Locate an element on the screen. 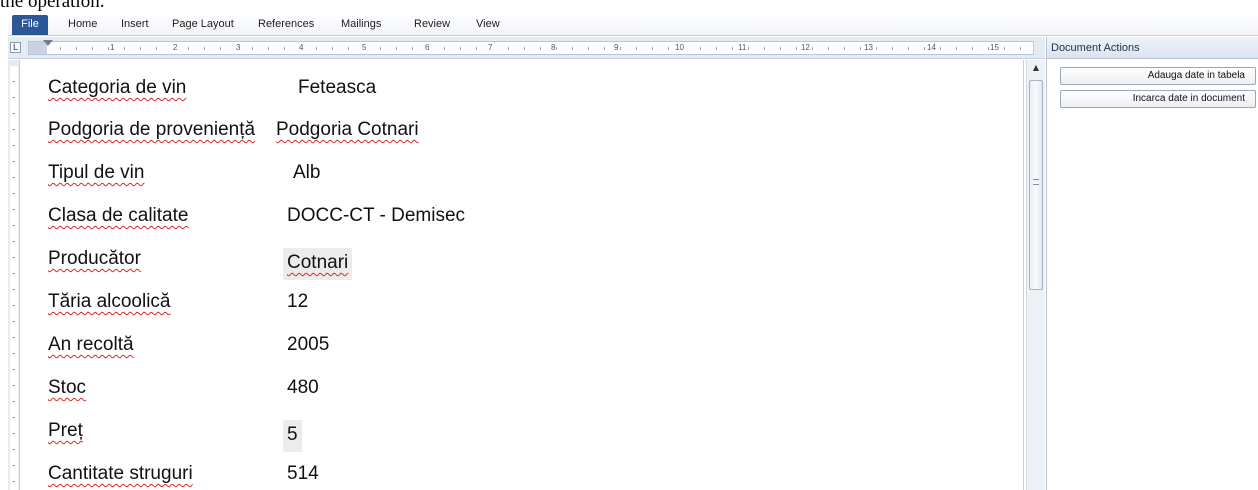  ruler-number: 12 is located at coordinates (805, 48).